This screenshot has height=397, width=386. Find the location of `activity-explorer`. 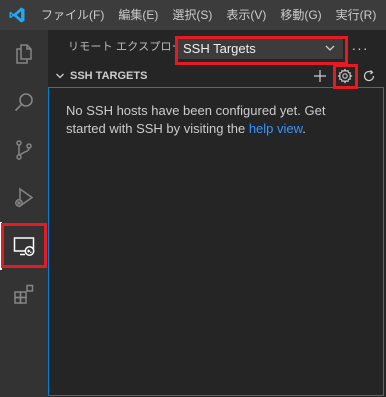

activity-explorer is located at coordinates (24, 54).